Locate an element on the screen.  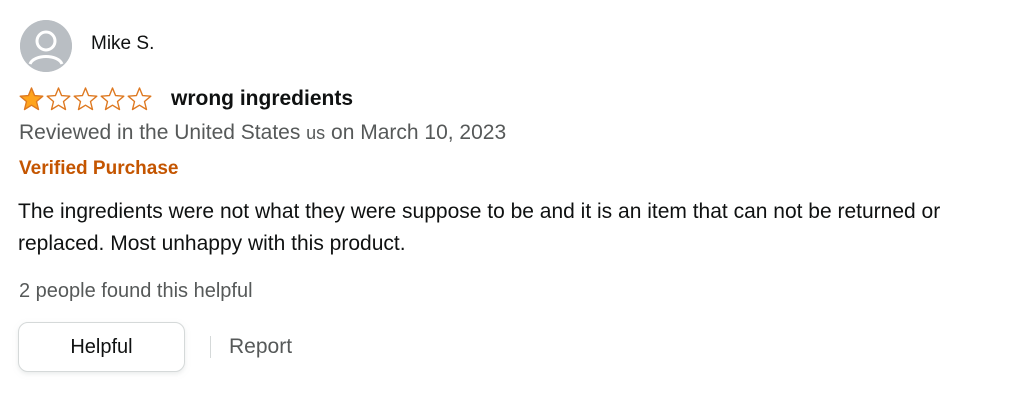
rating-row: wrong ingredients is located at coordinates (185, 99).